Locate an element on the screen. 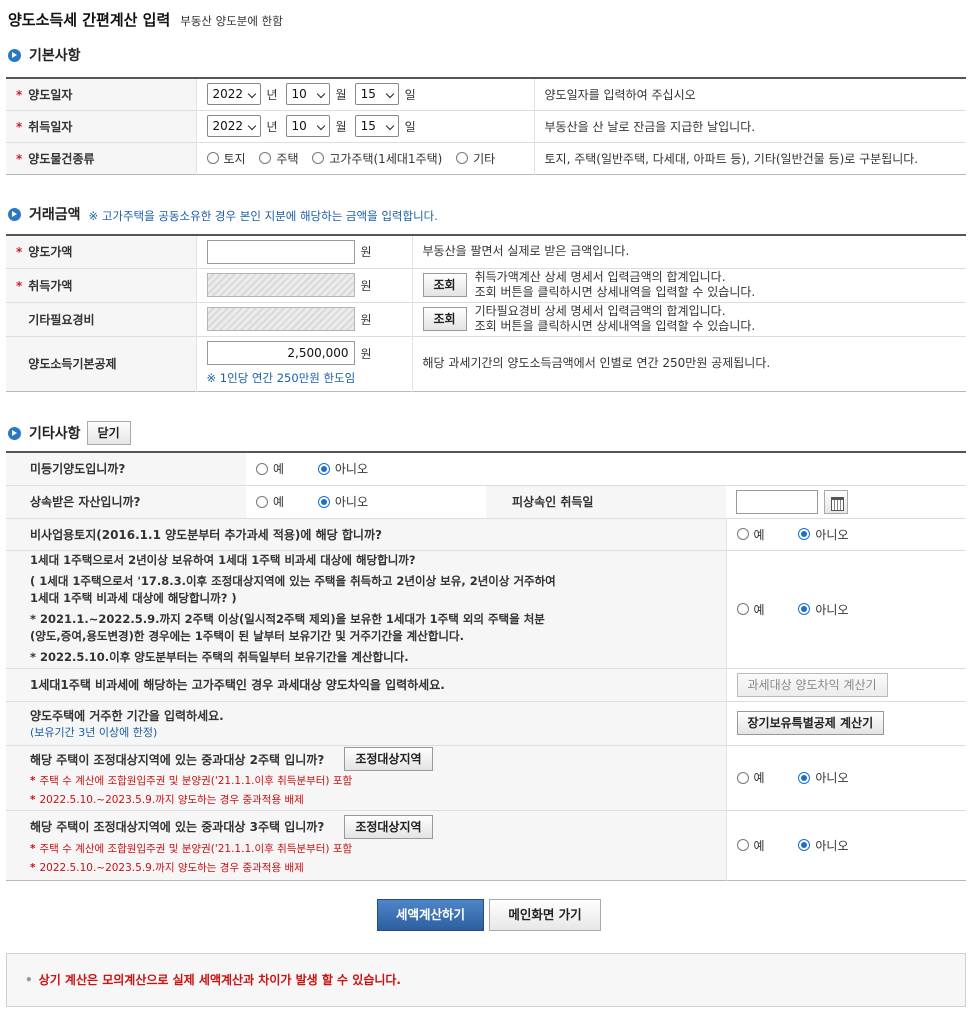  row-transfer-price: * 양도가액 원 부동산을 팔면서 실제로 받은 금액입니다. is located at coordinates (486, 251).